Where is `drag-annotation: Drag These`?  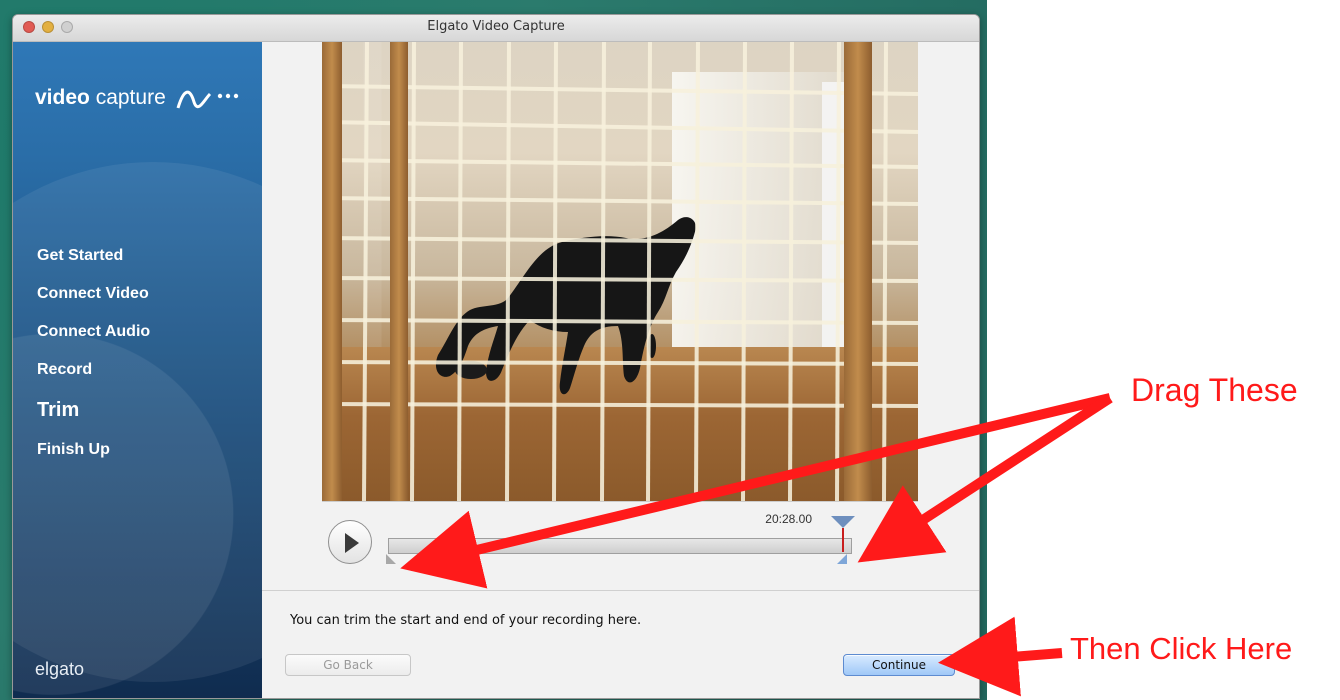 drag-annotation: Drag These is located at coordinates (1214, 390).